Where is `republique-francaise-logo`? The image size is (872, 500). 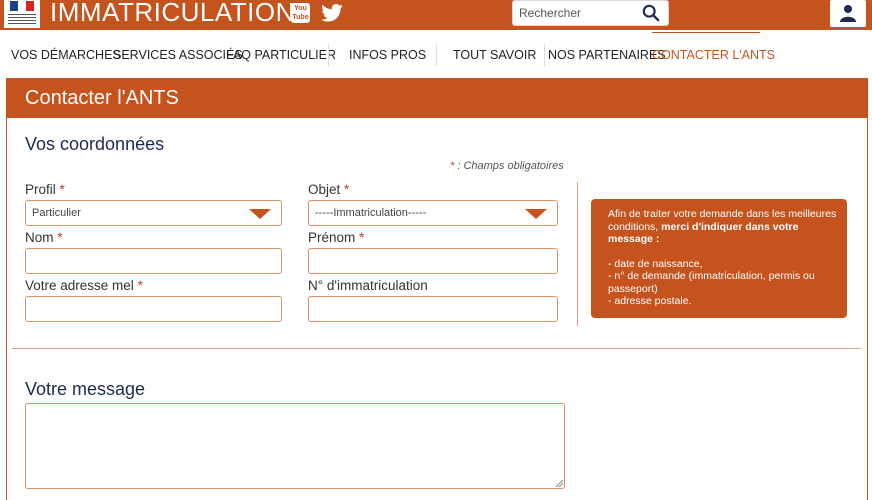 republique-francaise-logo is located at coordinates (22, 14).